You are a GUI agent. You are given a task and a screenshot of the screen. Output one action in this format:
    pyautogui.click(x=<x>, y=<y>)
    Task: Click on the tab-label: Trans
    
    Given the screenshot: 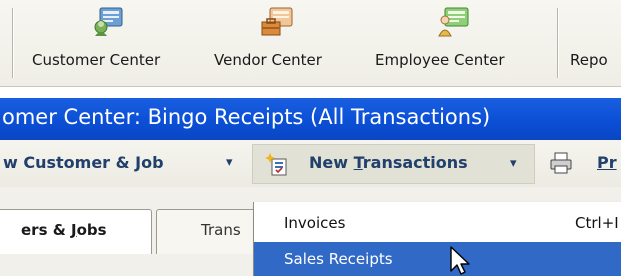 What is the action you would take?
    pyautogui.click(x=221, y=230)
    